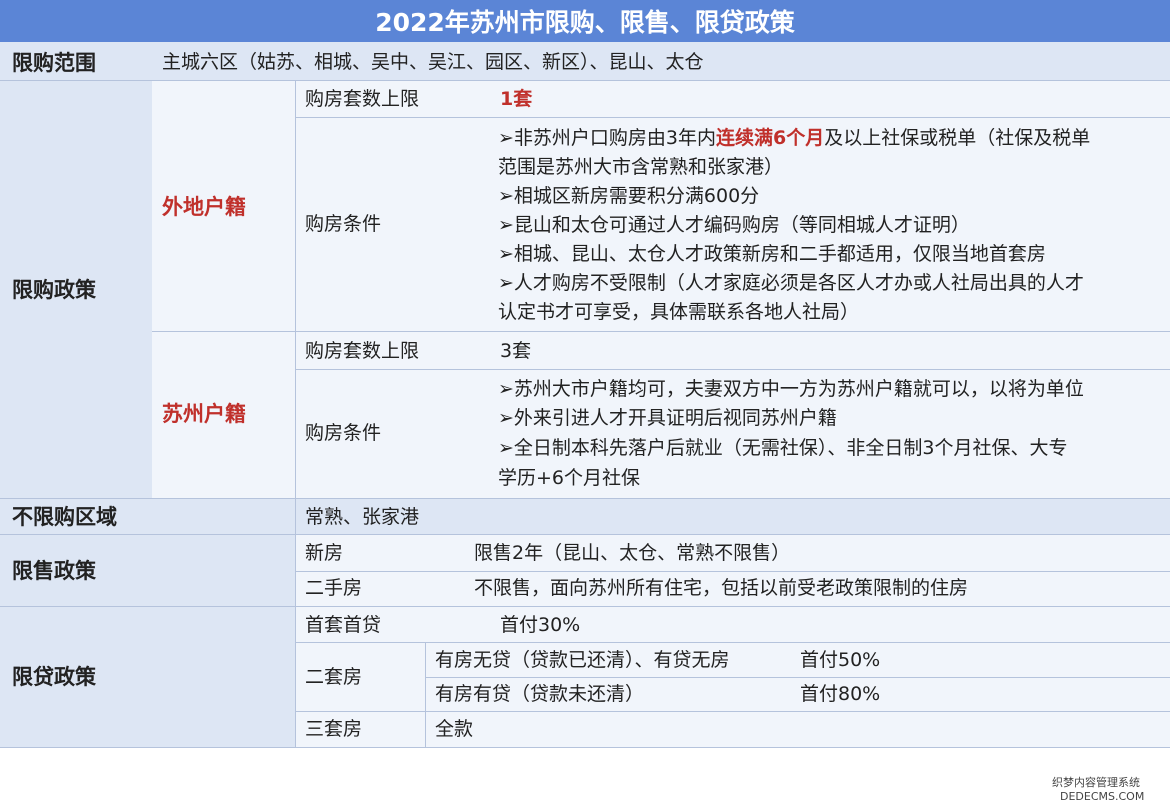  I want to click on local-limit-value: 3套, so click(516, 351).